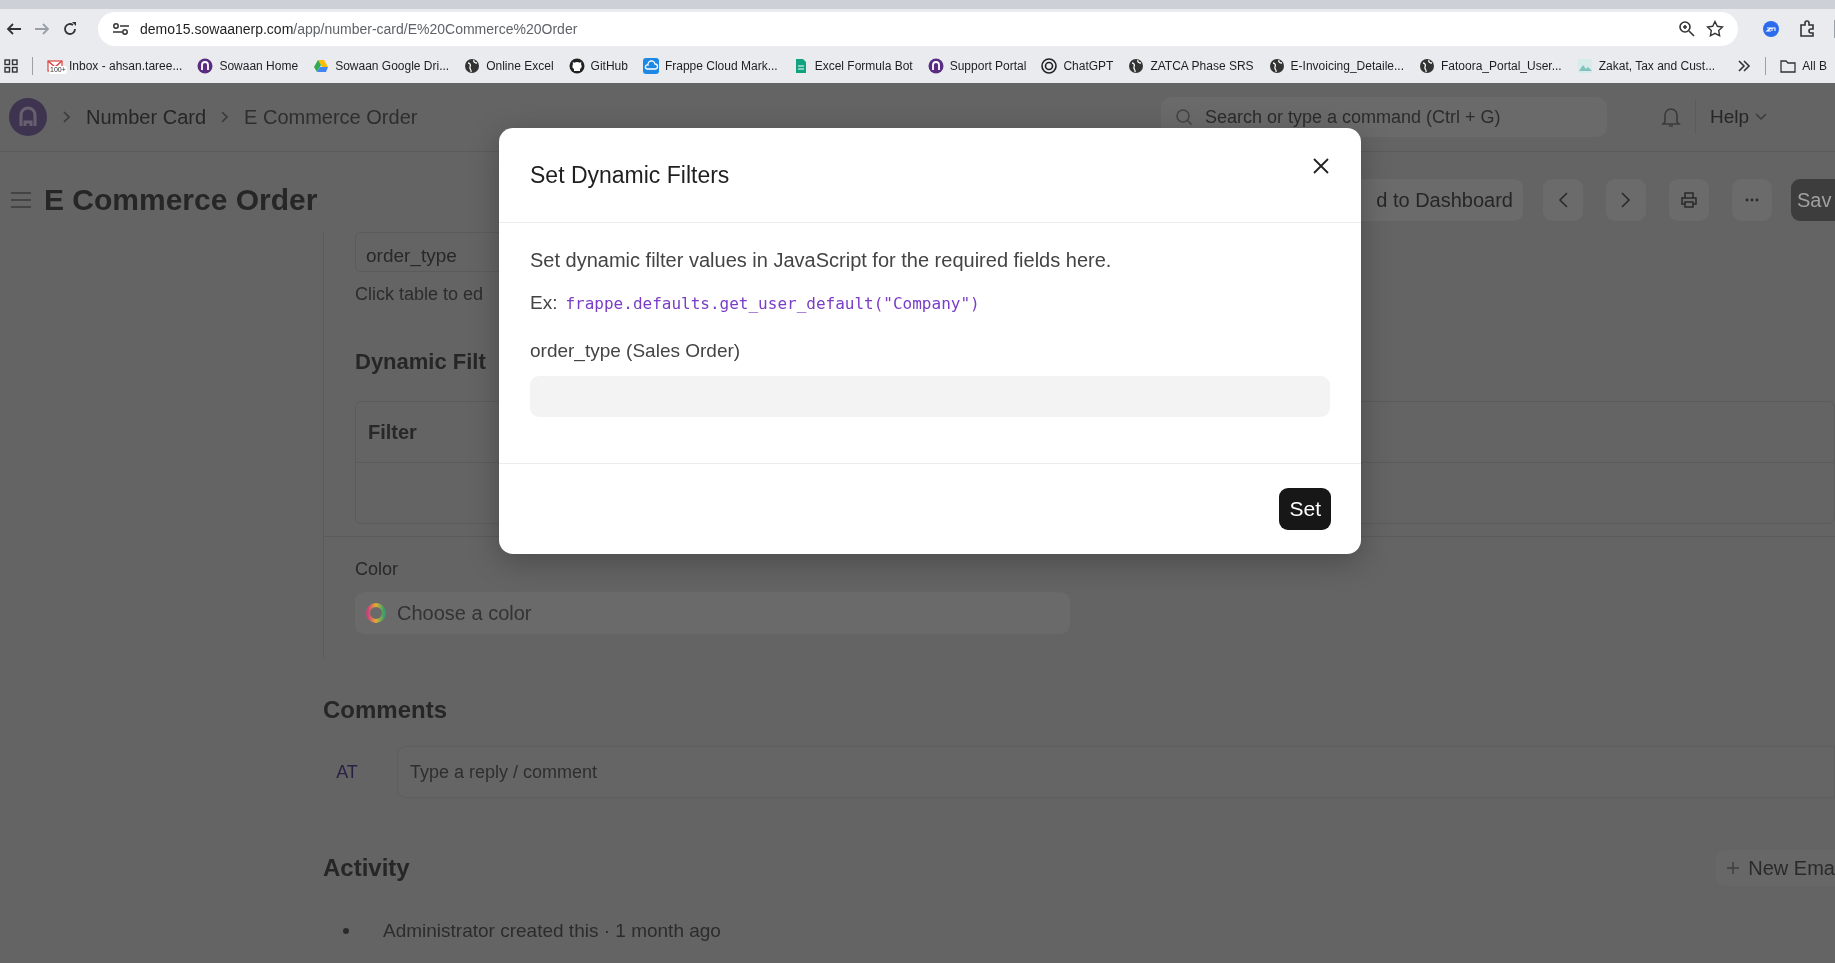 This screenshot has height=963, width=1835. What do you see at coordinates (1077, 66) in the screenshot?
I see `bookmark: ChatGPT` at bounding box center [1077, 66].